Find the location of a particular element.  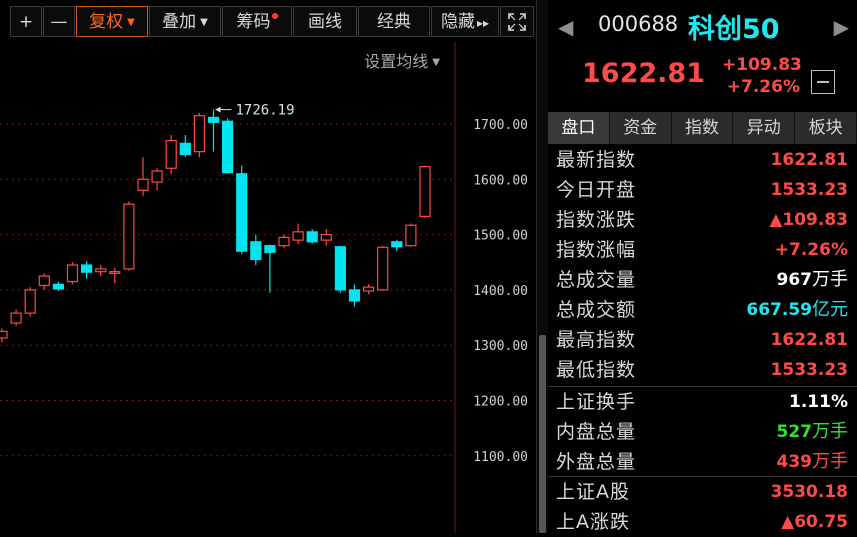

y-tick-label: 1600.00 is located at coordinates (500, 180).